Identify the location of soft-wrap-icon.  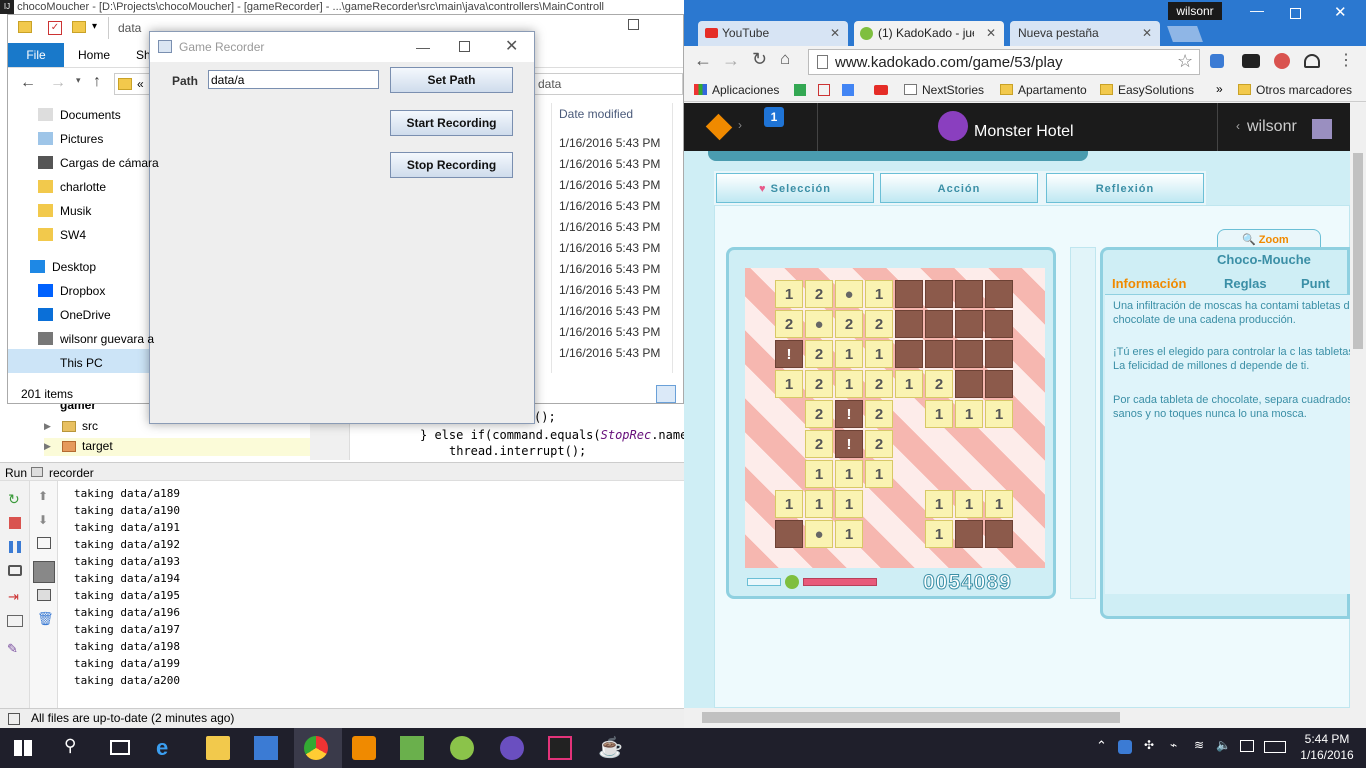
(44, 543).